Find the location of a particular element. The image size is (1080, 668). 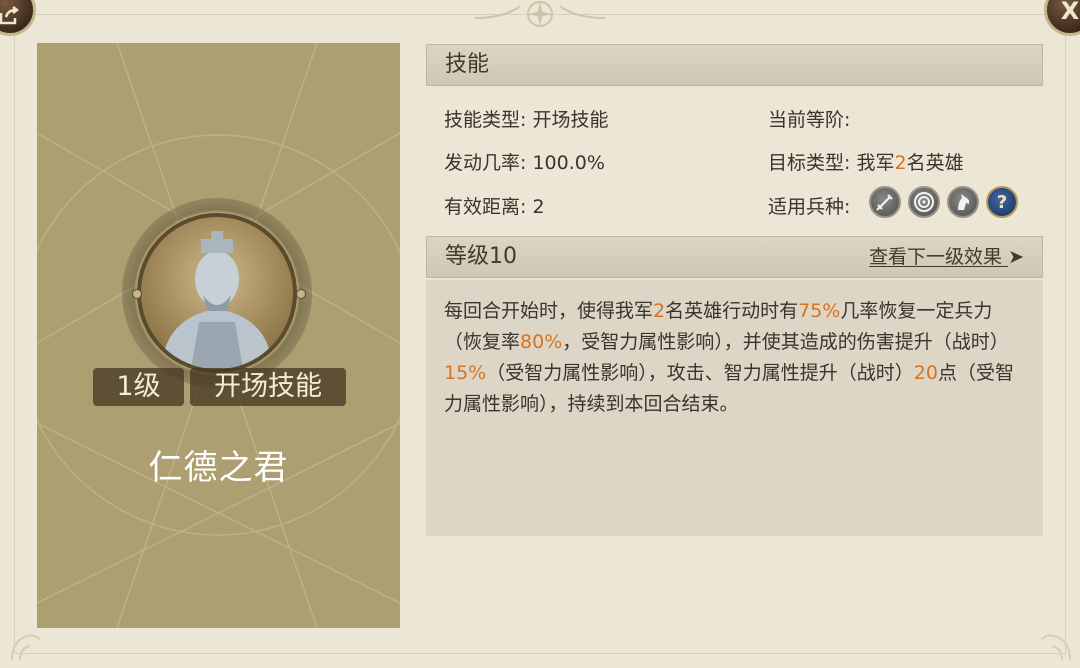

skill-section-header: 技能 is located at coordinates (734, 65).